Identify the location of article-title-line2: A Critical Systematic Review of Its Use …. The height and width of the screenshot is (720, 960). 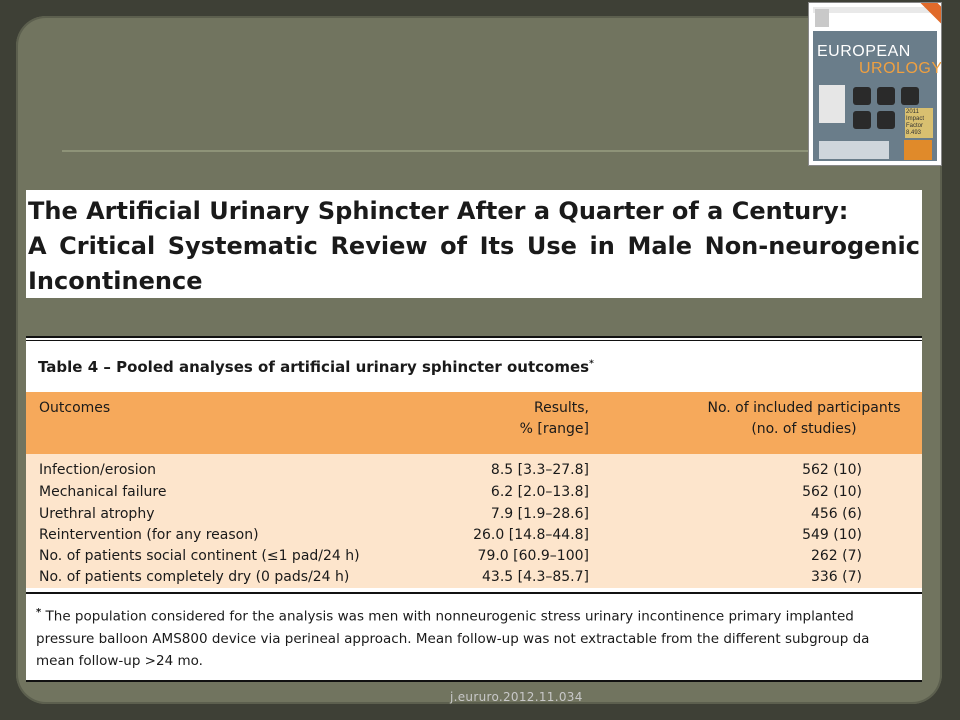
(474, 246).